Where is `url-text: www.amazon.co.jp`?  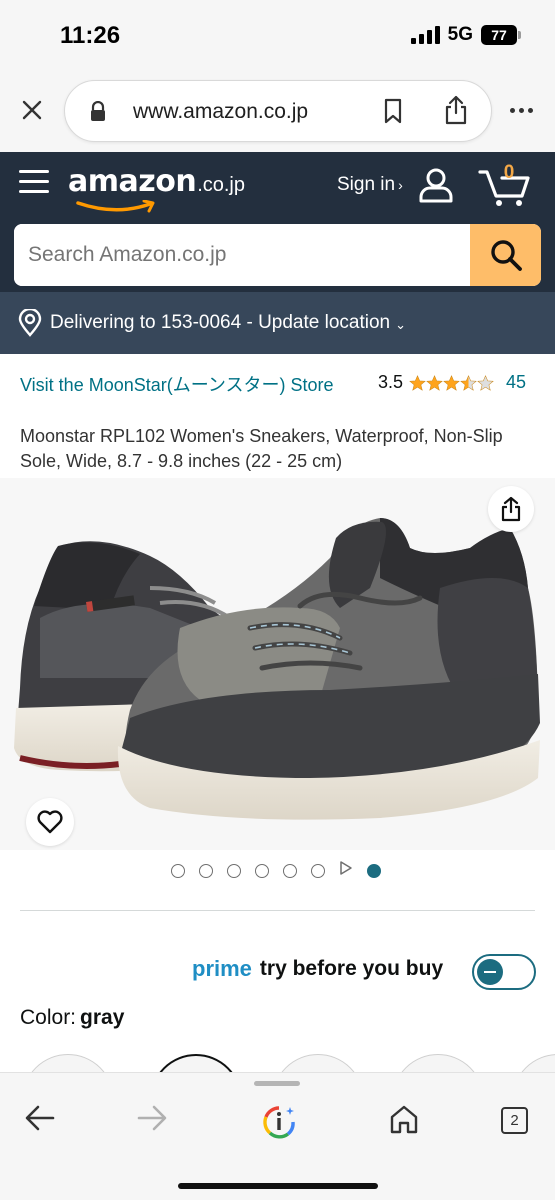
url-text: www.amazon.co.jp is located at coordinates (221, 111).